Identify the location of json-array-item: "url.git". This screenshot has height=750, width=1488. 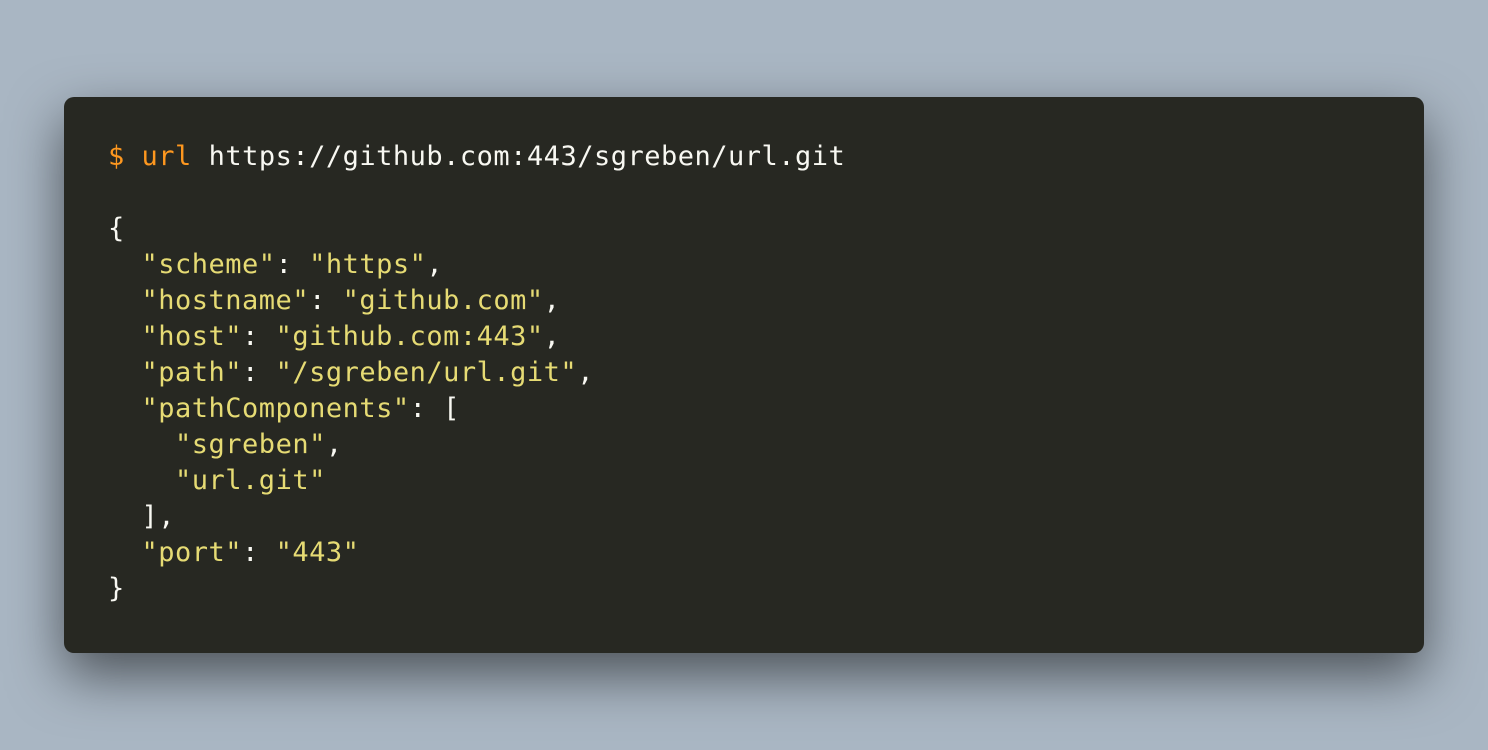
(250, 480).